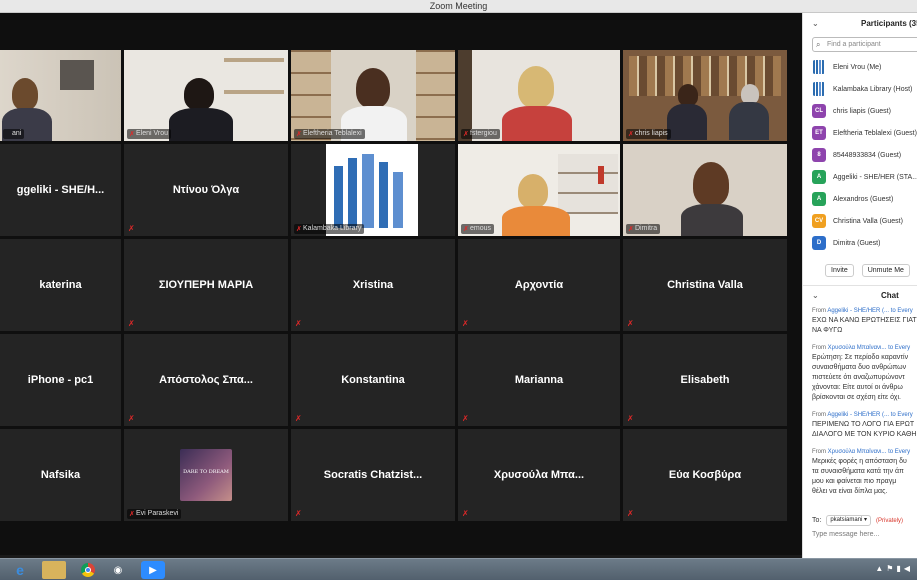 The image size is (917, 580). I want to click on participant-search-input: ⌕ Find a participant, so click(864, 44).